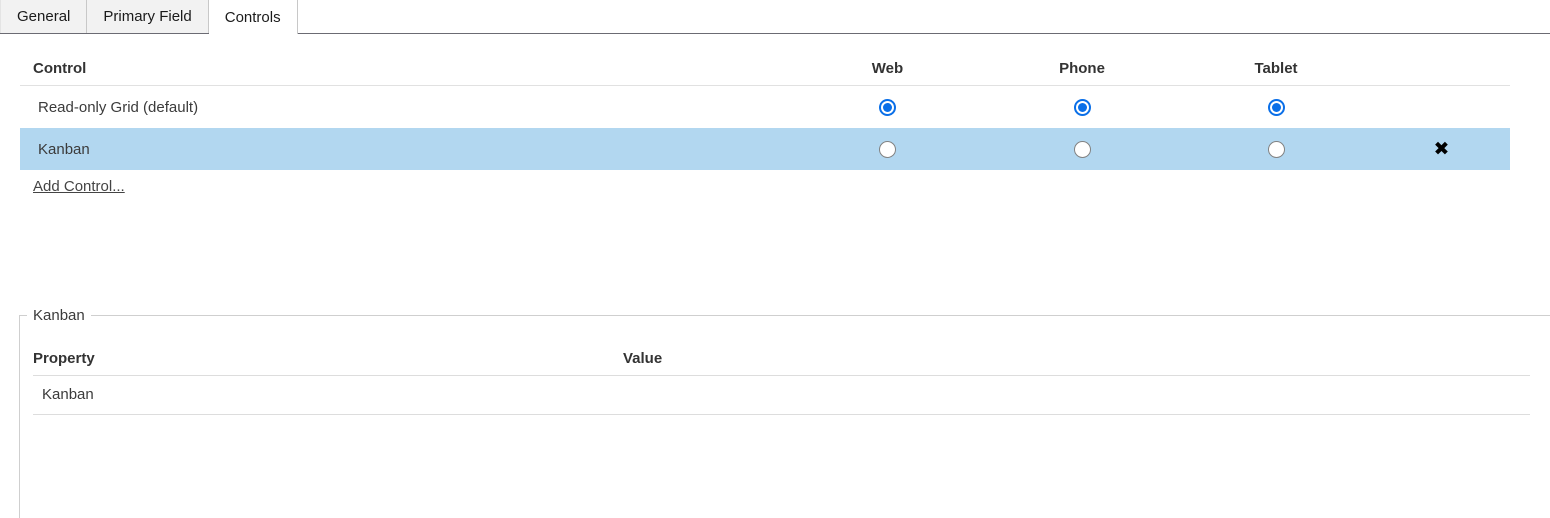 This screenshot has height=518, width=1550. What do you see at coordinates (59, 315) in the screenshot?
I see `control-properties-legend: Kanban` at bounding box center [59, 315].